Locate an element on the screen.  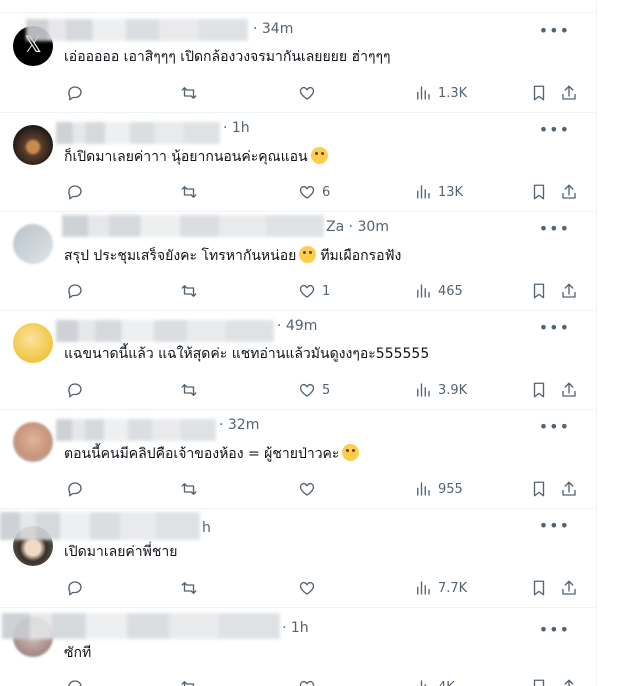
views-button: 13K is located at coordinates (438, 192).